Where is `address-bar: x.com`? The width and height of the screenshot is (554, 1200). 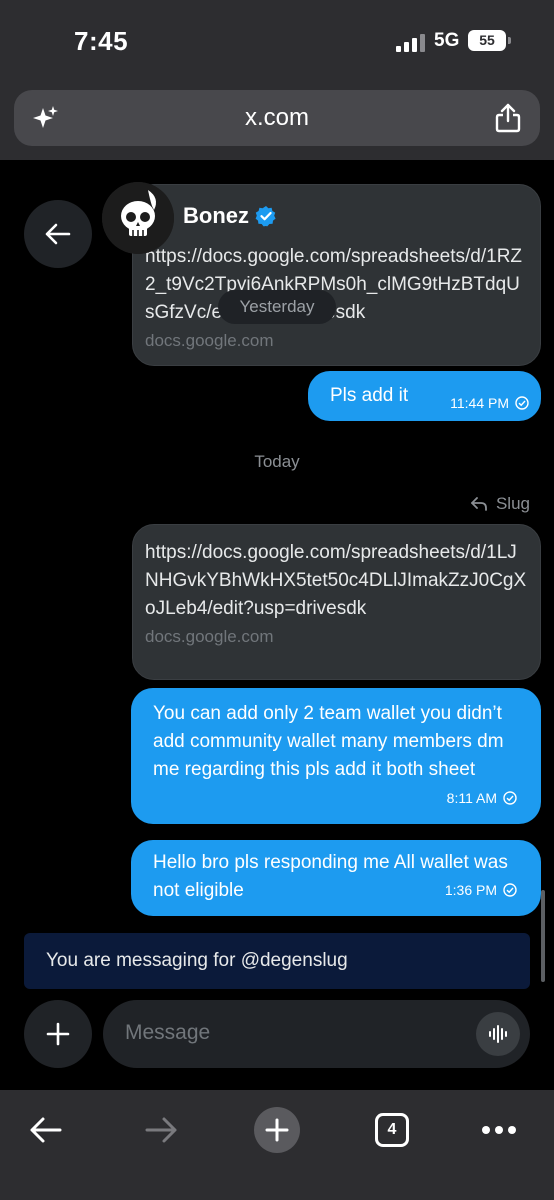 address-bar: x.com is located at coordinates (277, 118).